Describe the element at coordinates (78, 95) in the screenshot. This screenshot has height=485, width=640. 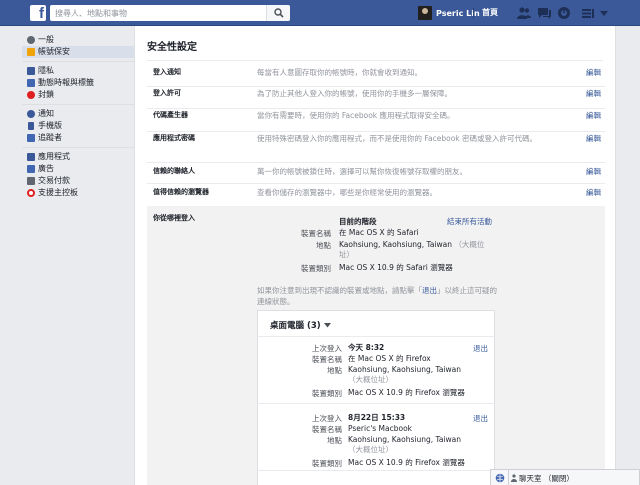
I see `sidebar-item-blocking: 封鎖` at that location.